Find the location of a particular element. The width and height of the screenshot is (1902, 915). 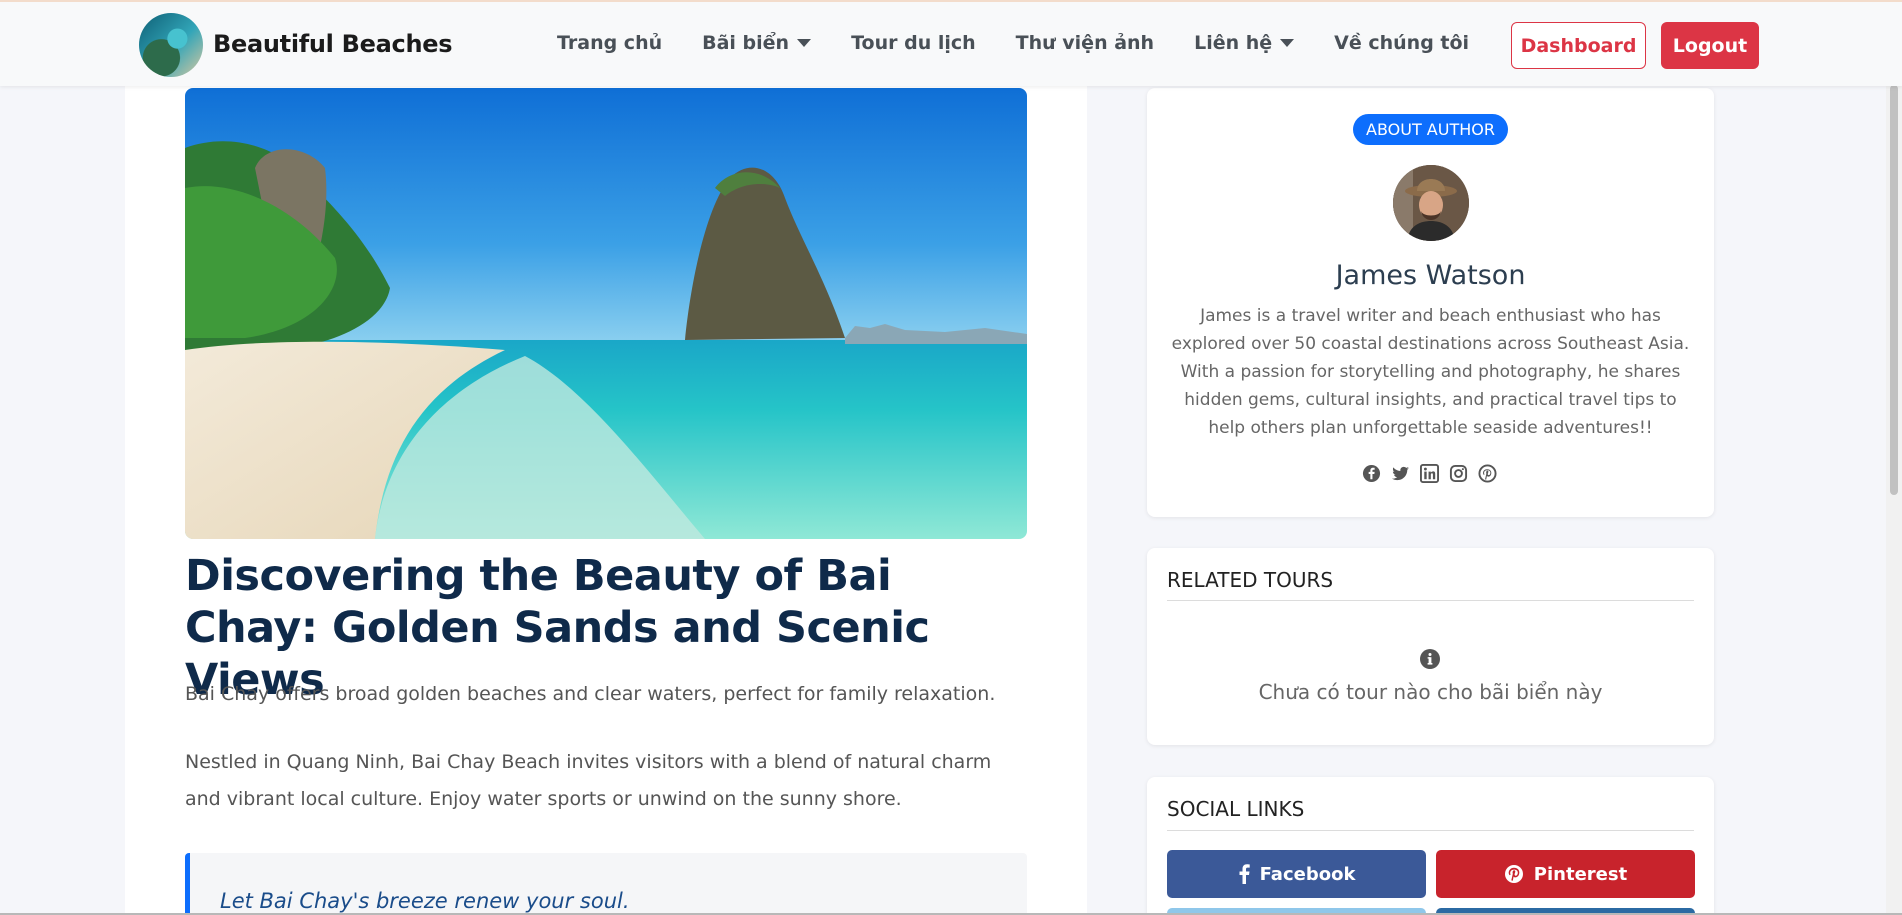

author-social-icons is located at coordinates (1429, 473).